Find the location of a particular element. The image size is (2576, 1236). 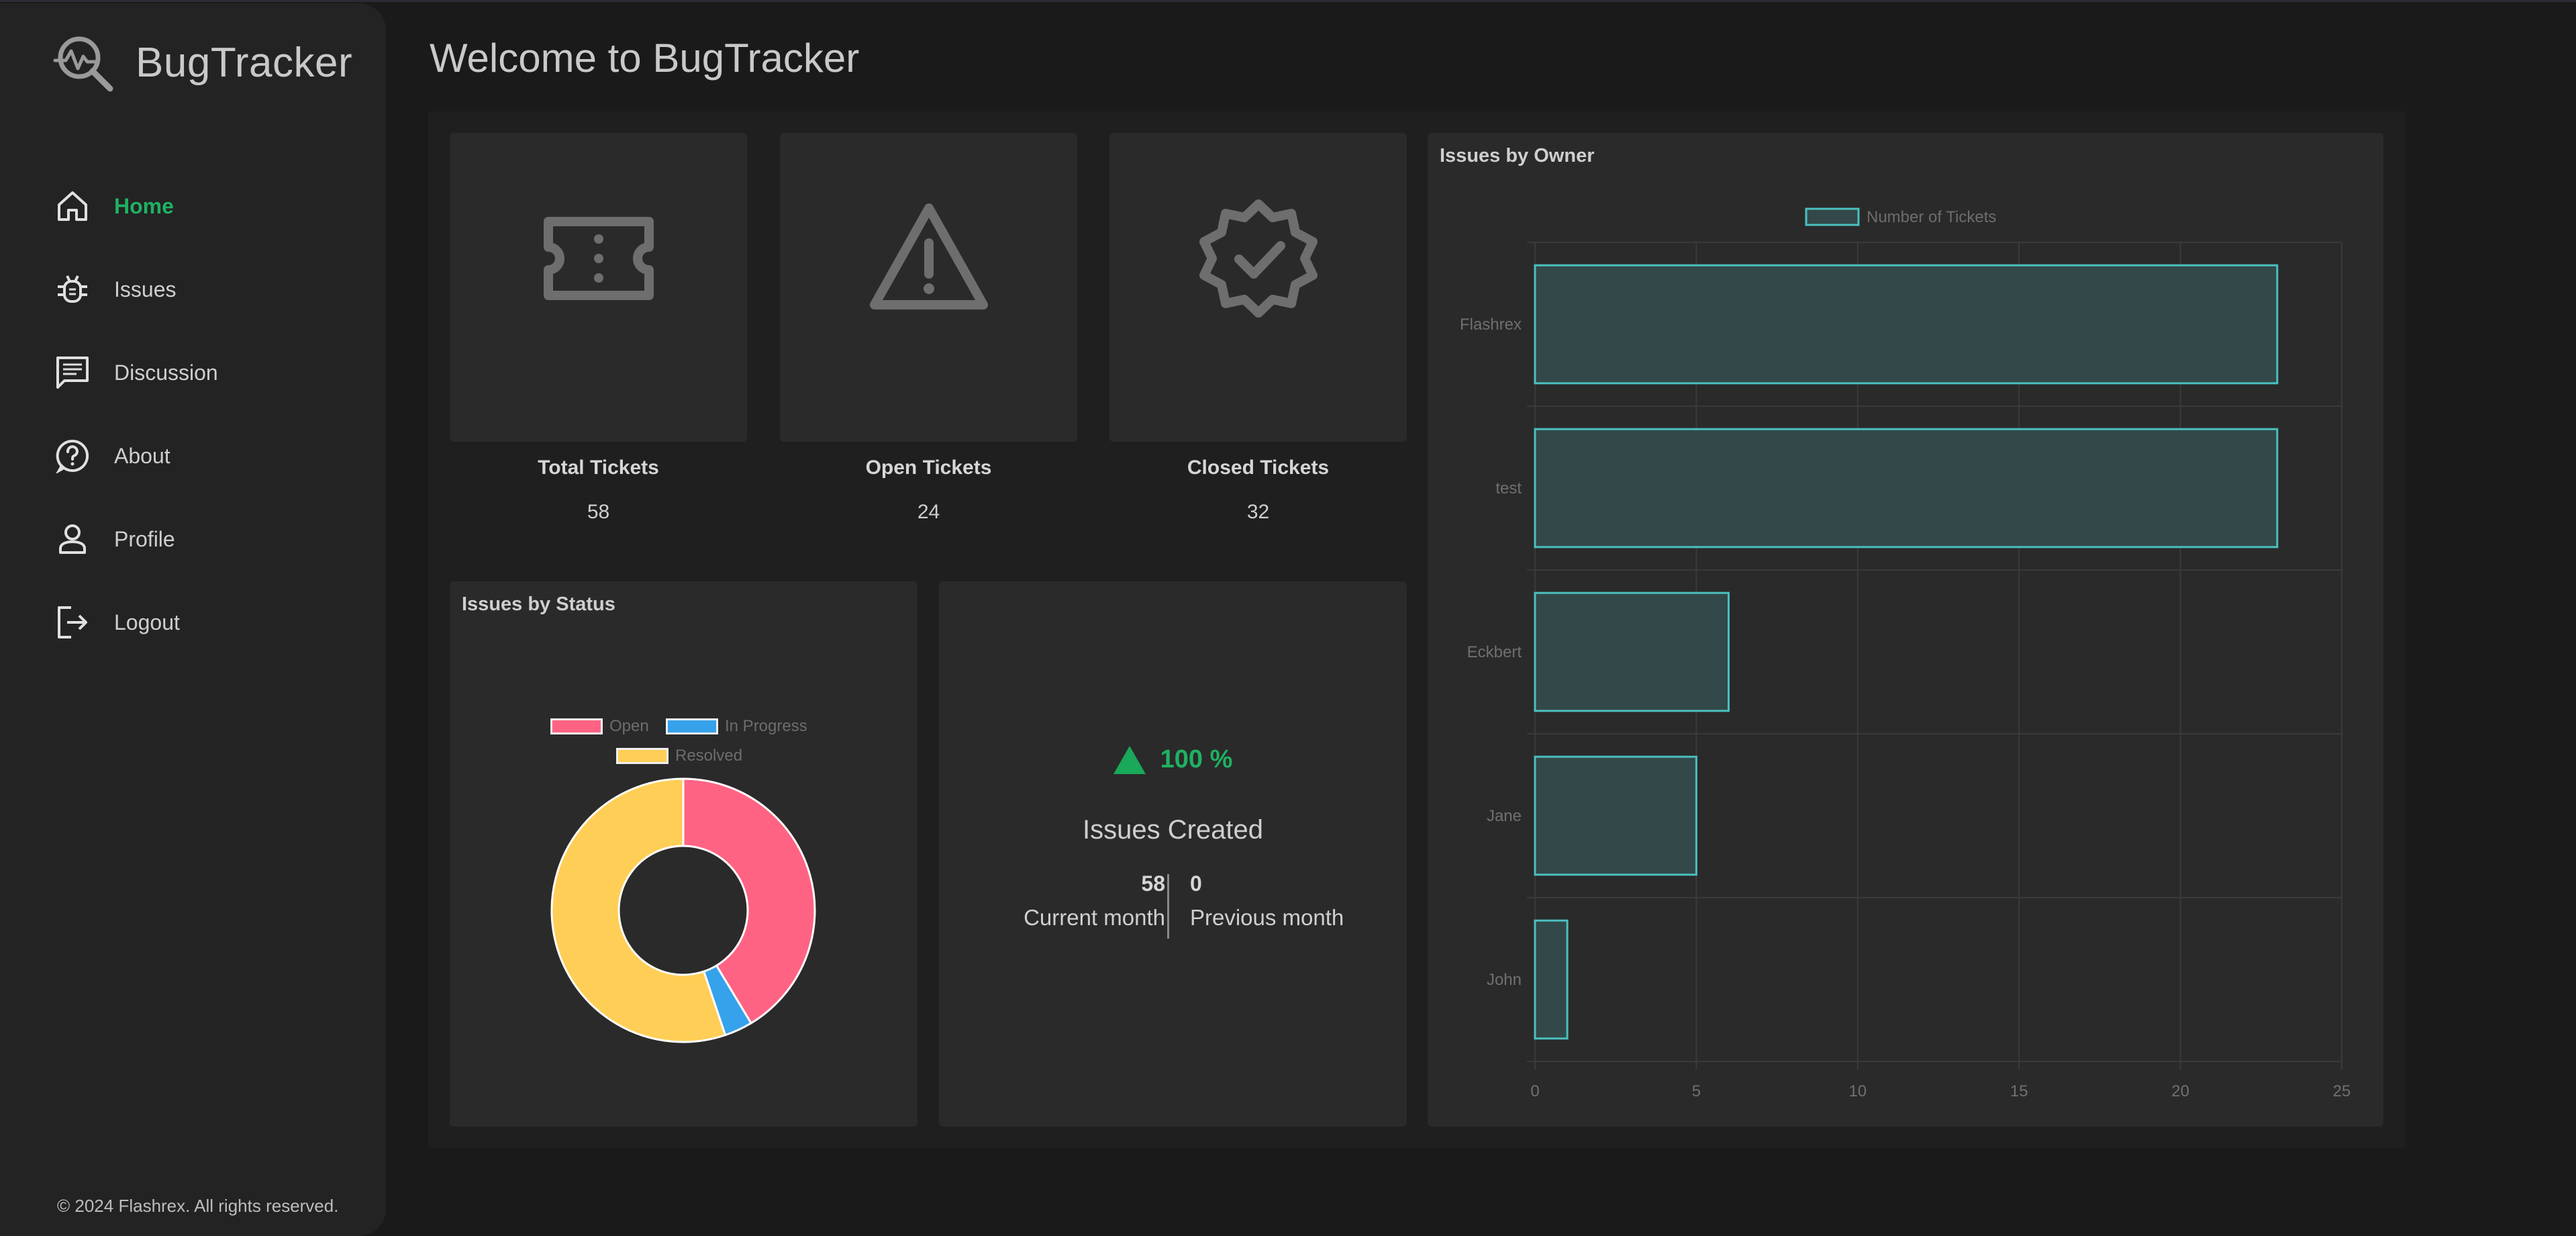

bar-test is located at coordinates (1906, 488).